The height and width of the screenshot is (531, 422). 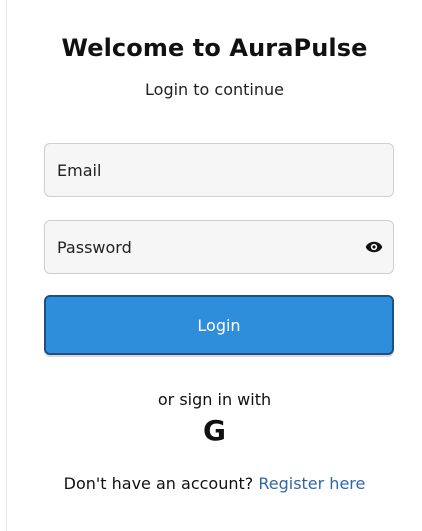 I want to click on page-subtitle: Login to continue, so click(x=214, y=89).